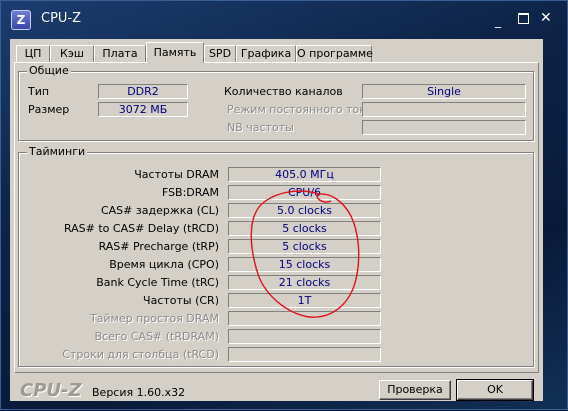  What do you see at coordinates (415, 390) in the screenshot?
I see `validate-button: Проверка` at bounding box center [415, 390].